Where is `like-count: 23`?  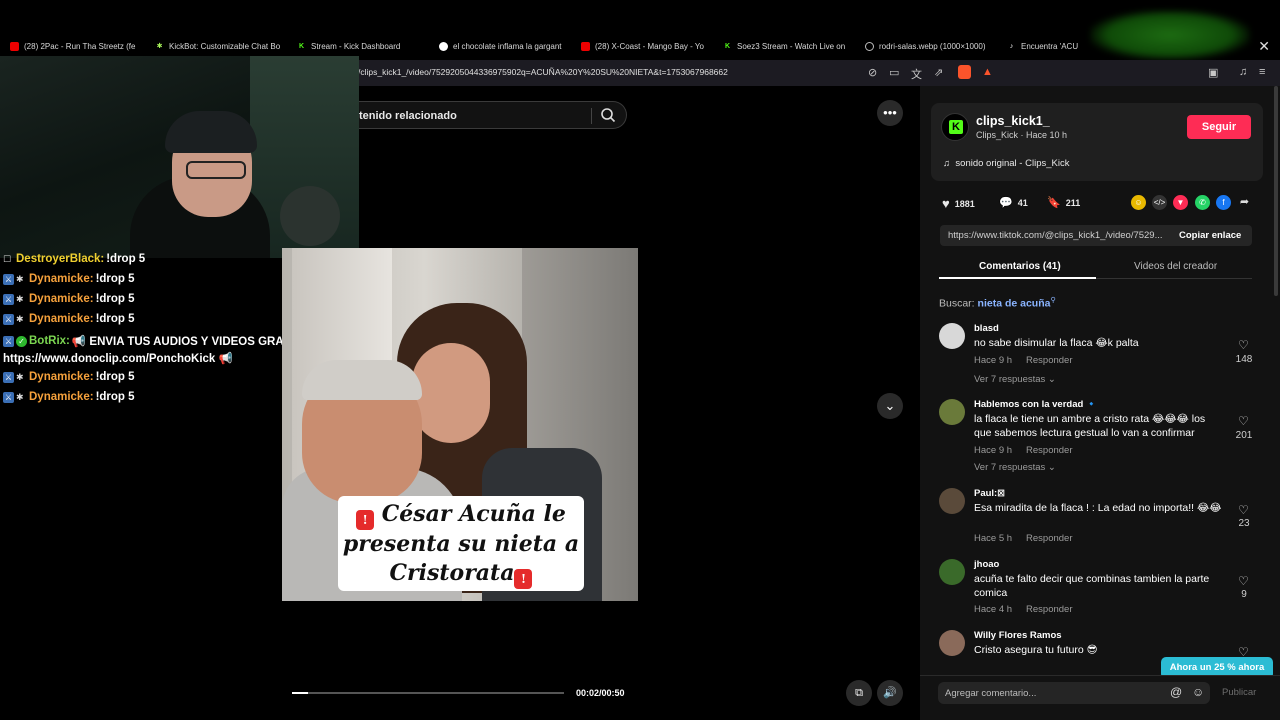 like-count: 23 is located at coordinates (1244, 523).